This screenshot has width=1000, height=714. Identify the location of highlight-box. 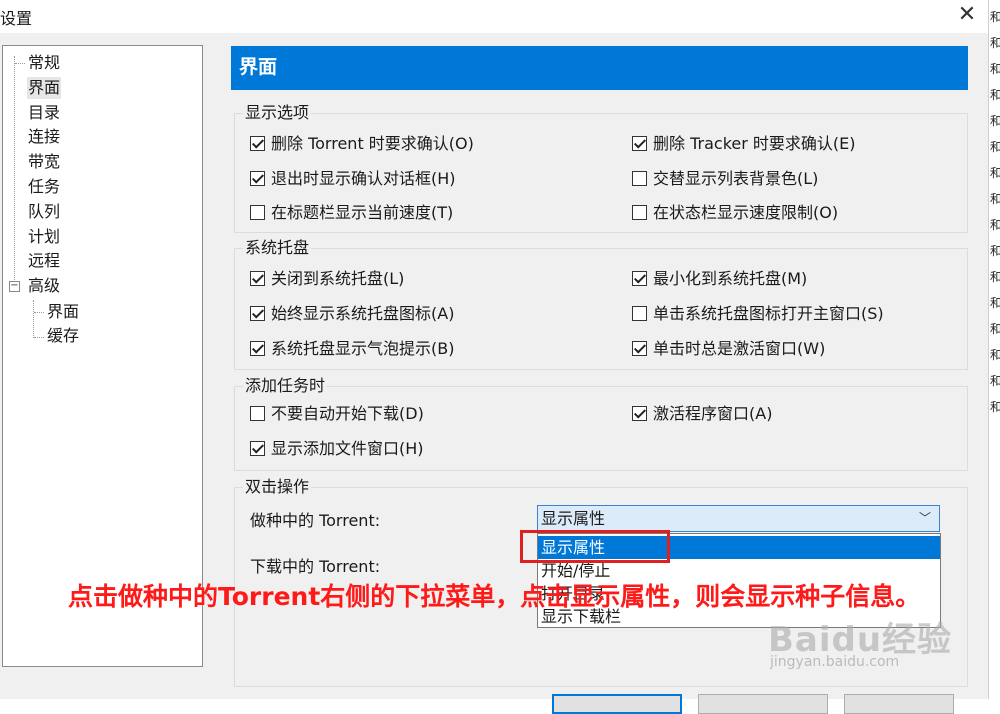
(595, 546).